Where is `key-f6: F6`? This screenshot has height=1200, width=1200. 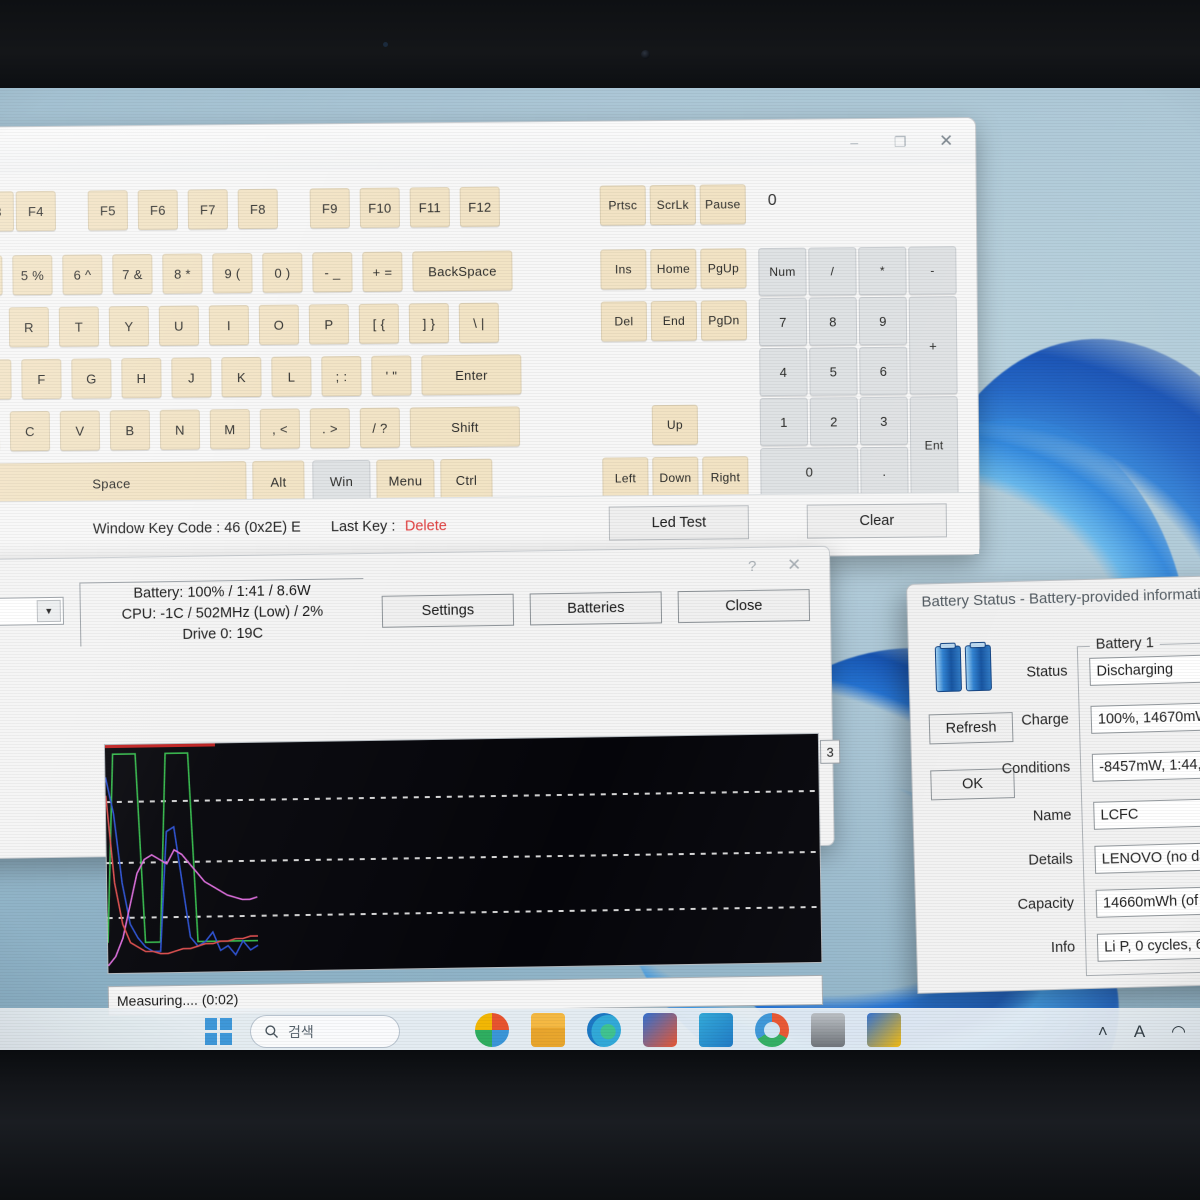
key-f6: F6 is located at coordinates (158, 210).